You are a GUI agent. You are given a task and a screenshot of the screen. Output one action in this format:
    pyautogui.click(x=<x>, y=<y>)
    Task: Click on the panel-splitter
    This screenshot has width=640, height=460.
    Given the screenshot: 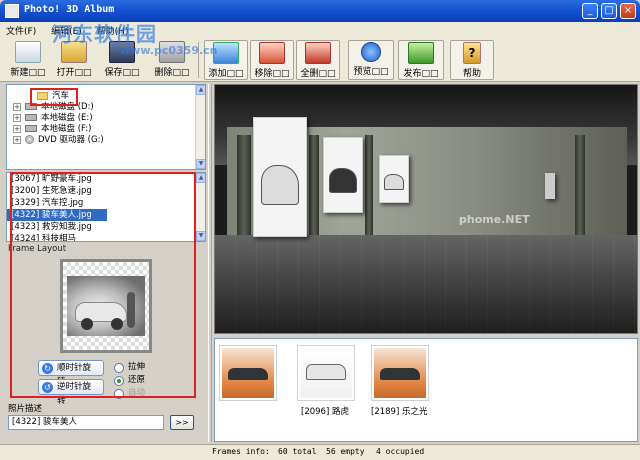 What is the action you would take?
    pyautogui.click(x=210, y=263)
    